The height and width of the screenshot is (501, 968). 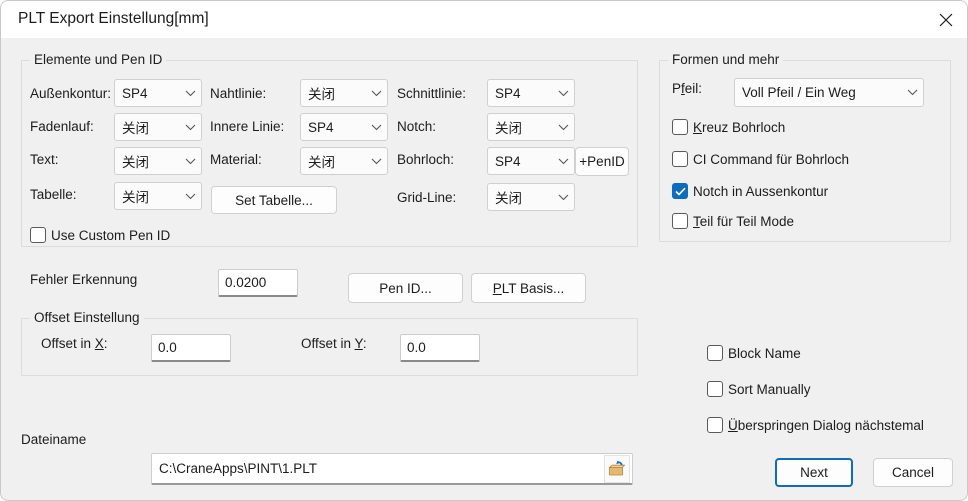 I want to click on label-bohrloch: Bohrloch:, so click(x=426, y=159).